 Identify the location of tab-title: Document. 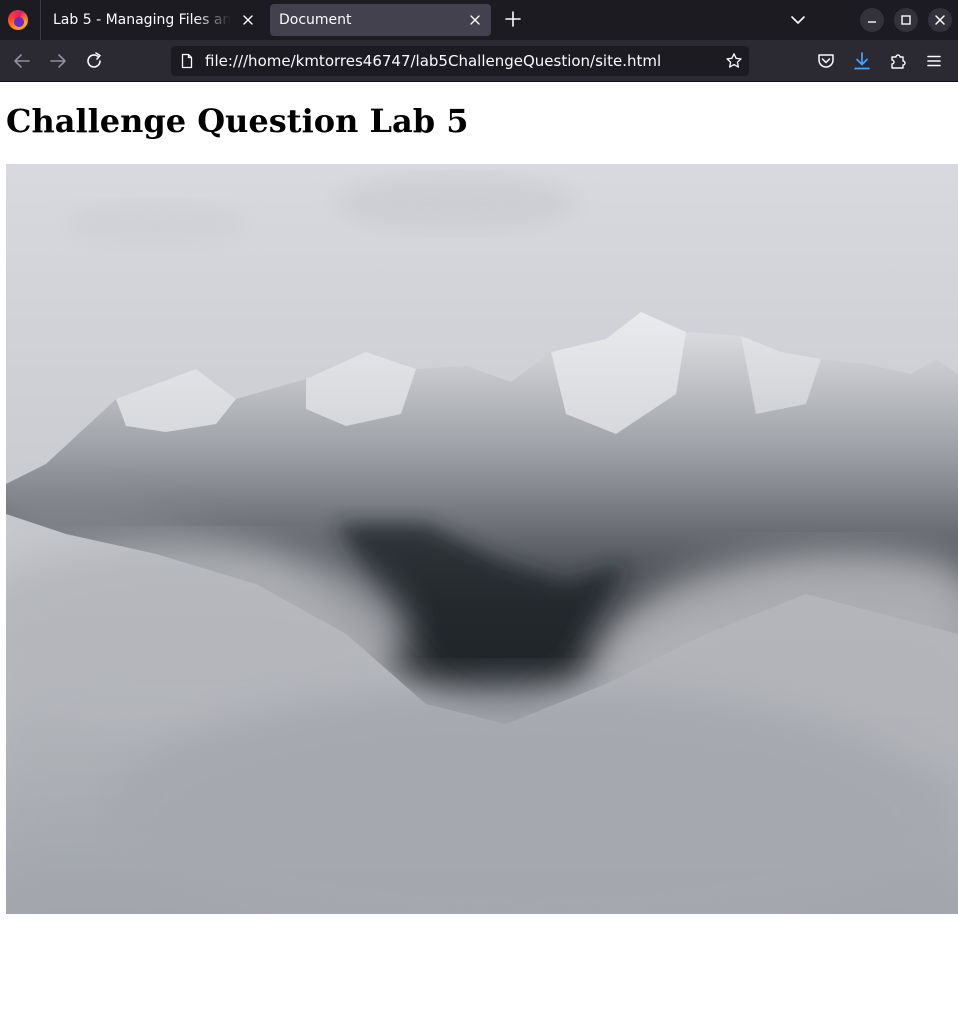
(315, 20).